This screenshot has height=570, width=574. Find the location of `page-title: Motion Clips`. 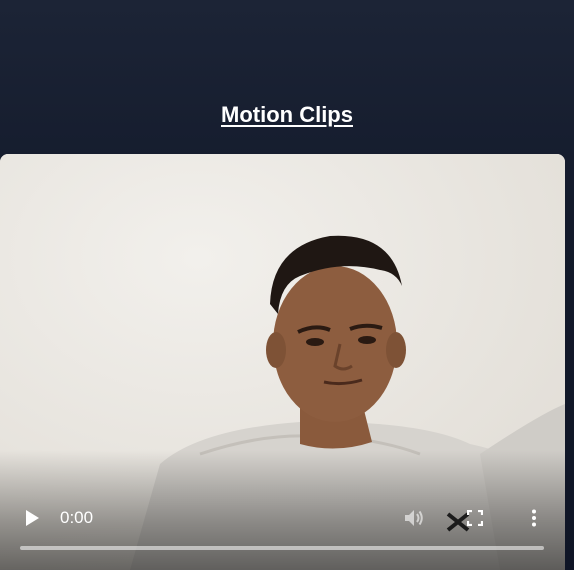

page-title: Motion Clips is located at coordinates (287, 114).